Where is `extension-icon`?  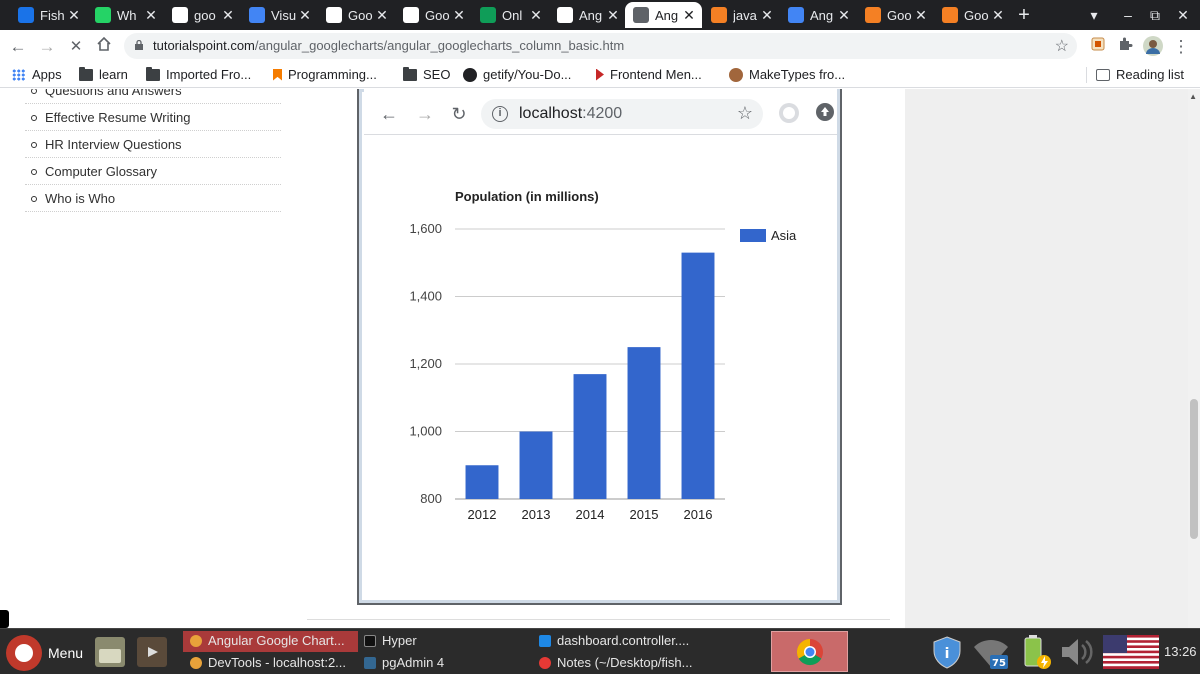 extension-icon is located at coordinates (1098, 47).